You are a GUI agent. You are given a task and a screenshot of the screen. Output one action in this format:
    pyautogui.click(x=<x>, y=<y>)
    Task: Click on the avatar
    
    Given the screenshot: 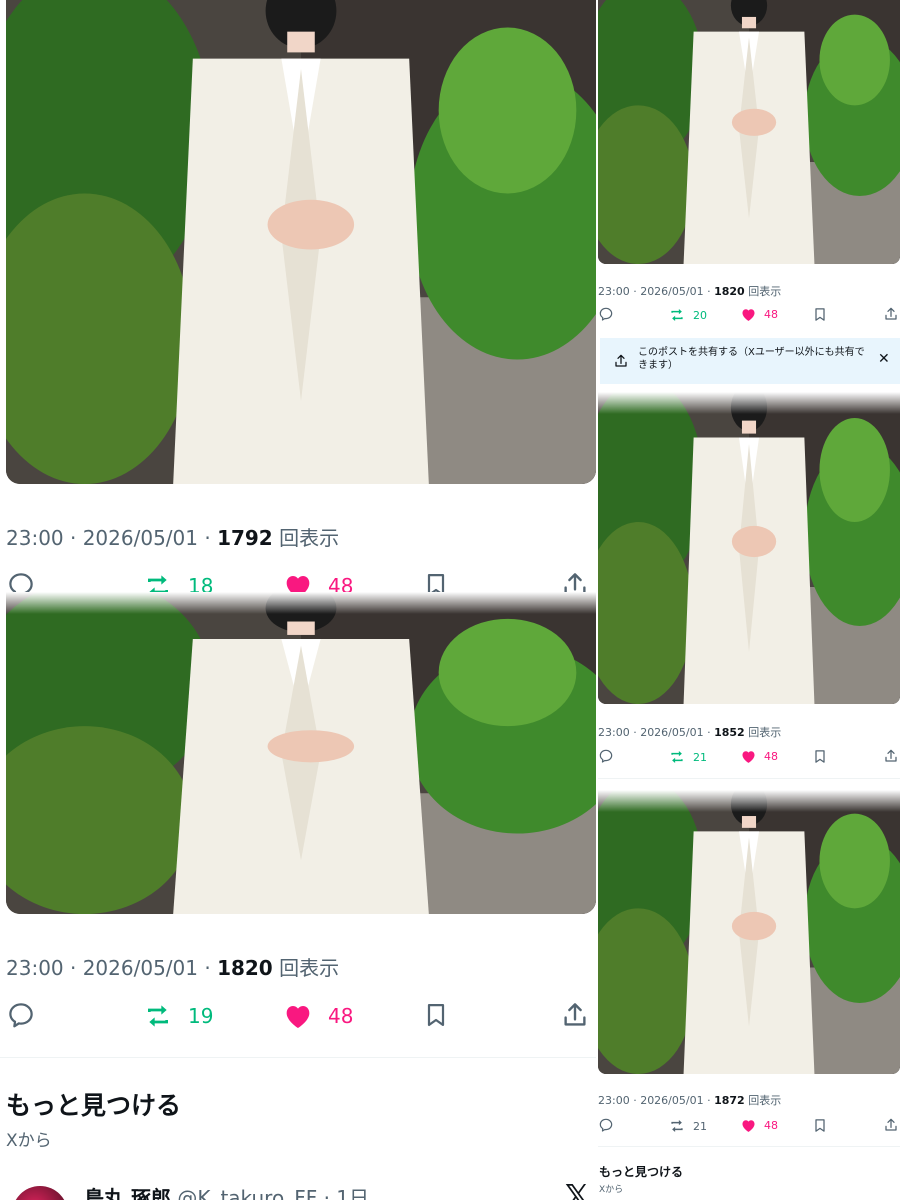 What is the action you would take?
    pyautogui.click(x=40, y=1193)
    